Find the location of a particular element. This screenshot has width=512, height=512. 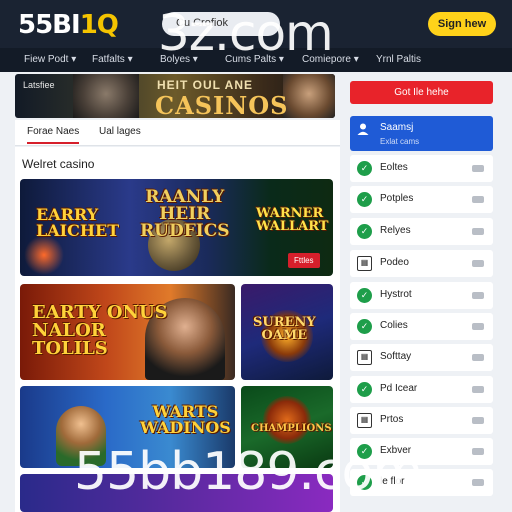

watermark-bottom: 55bb189.com is located at coordinates (248, 472).